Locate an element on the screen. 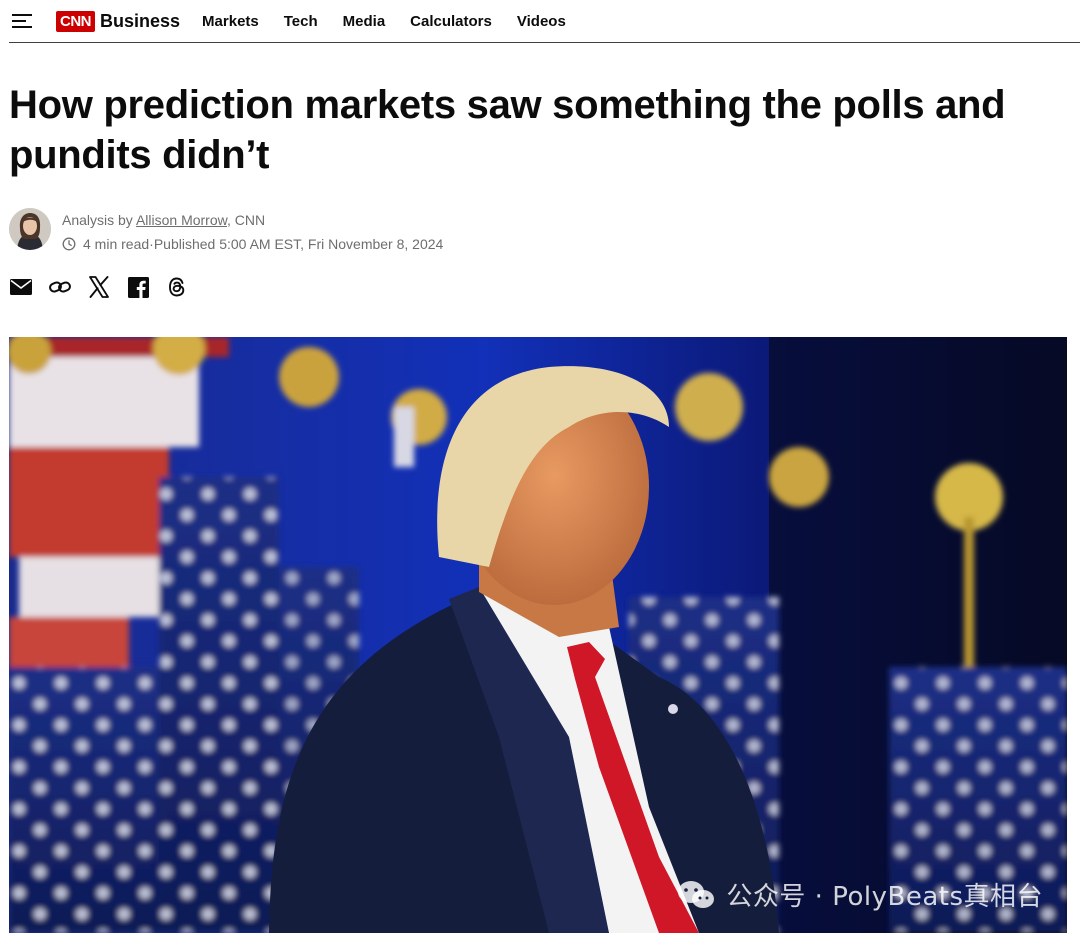 The image size is (1080, 940). nav-link-videos: Videos is located at coordinates (541, 21).